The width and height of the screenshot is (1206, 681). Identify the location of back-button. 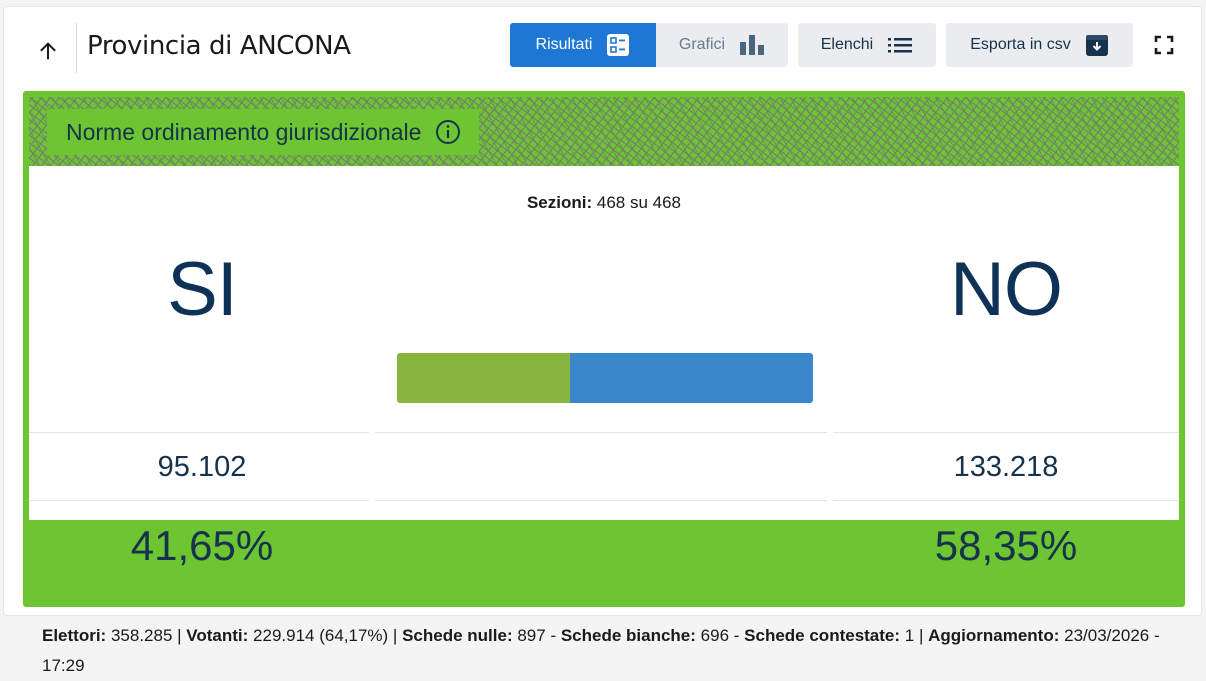
(48, 51).